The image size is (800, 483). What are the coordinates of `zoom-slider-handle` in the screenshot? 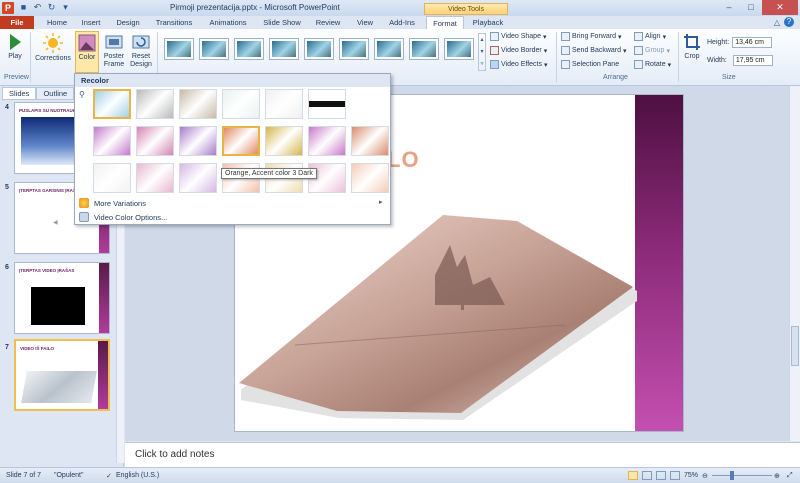 It's located at (732, 475).